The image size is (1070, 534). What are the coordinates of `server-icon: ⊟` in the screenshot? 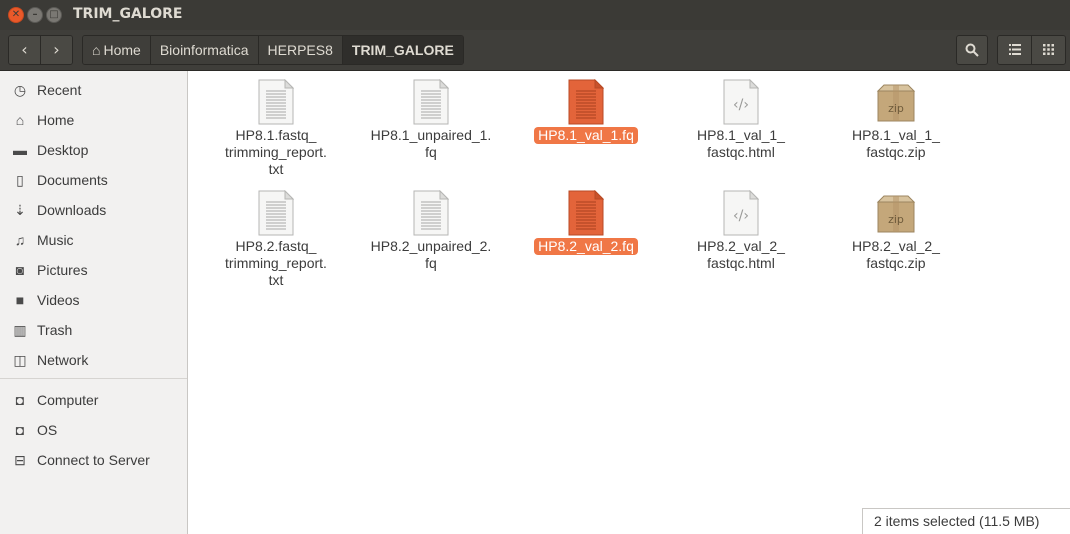 It's located at (20, 459).